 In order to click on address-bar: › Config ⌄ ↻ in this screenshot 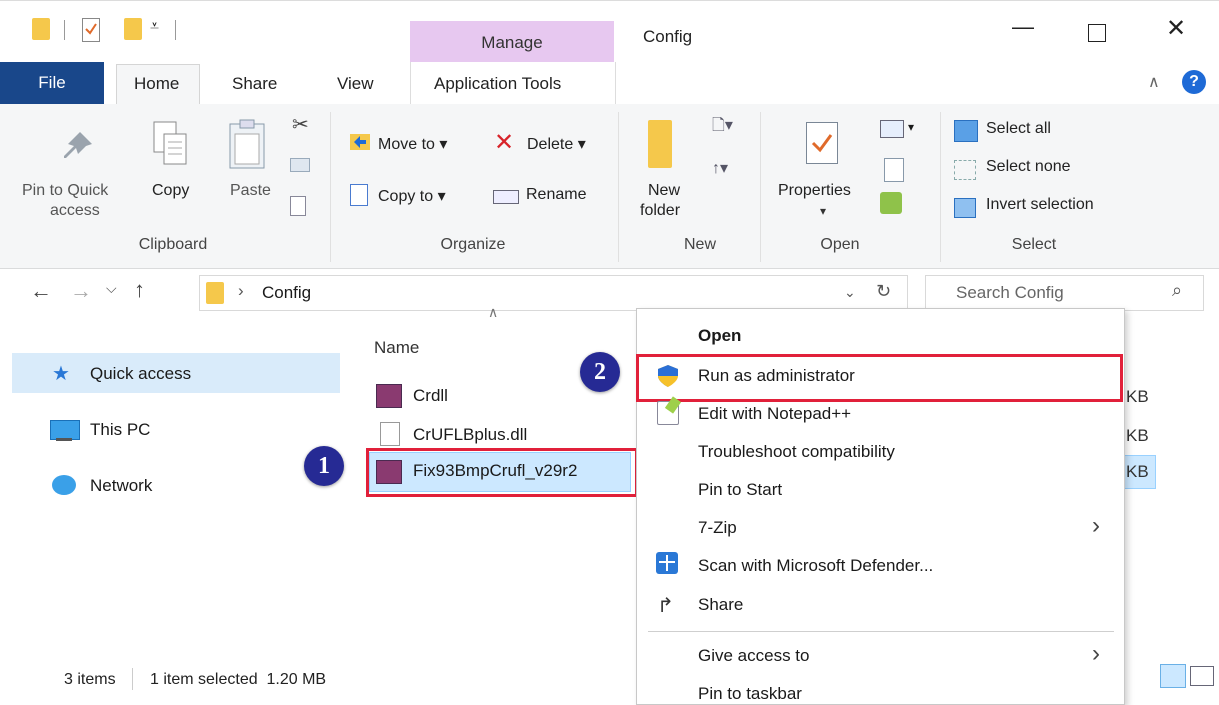, I will do `click(553, 293)`.